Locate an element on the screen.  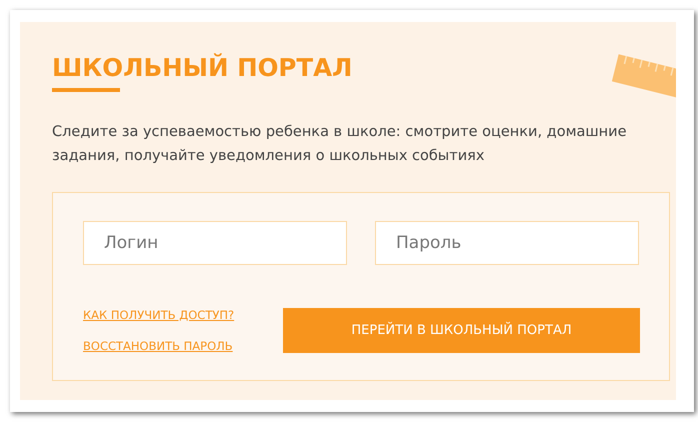
submit-button: ПЕРЕЙТИ В ШКОЛЬНЫЙ ПОРТАЛ is located at coordinates (461, 330).